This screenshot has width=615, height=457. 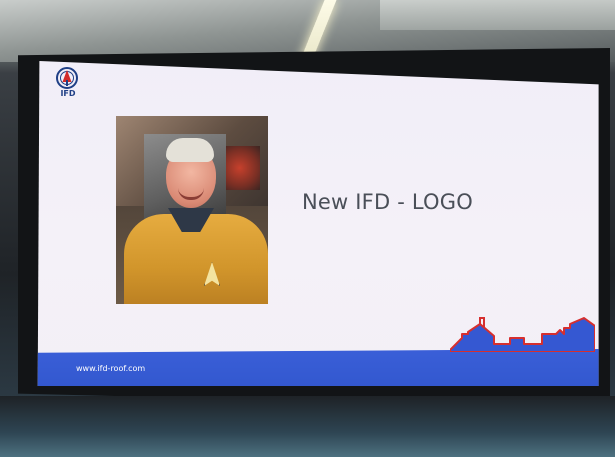 What do you see at coordinates (190, 150) in the screenshot?
I see `hair` at bounding box center [190, 150].